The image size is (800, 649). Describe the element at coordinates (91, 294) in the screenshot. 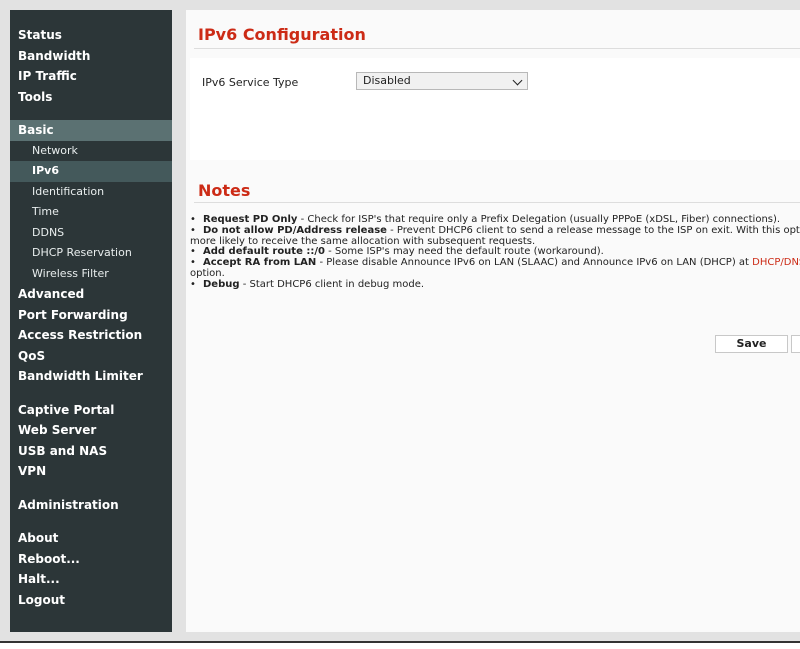

I see `nav-advanced: Advanced` at that location.